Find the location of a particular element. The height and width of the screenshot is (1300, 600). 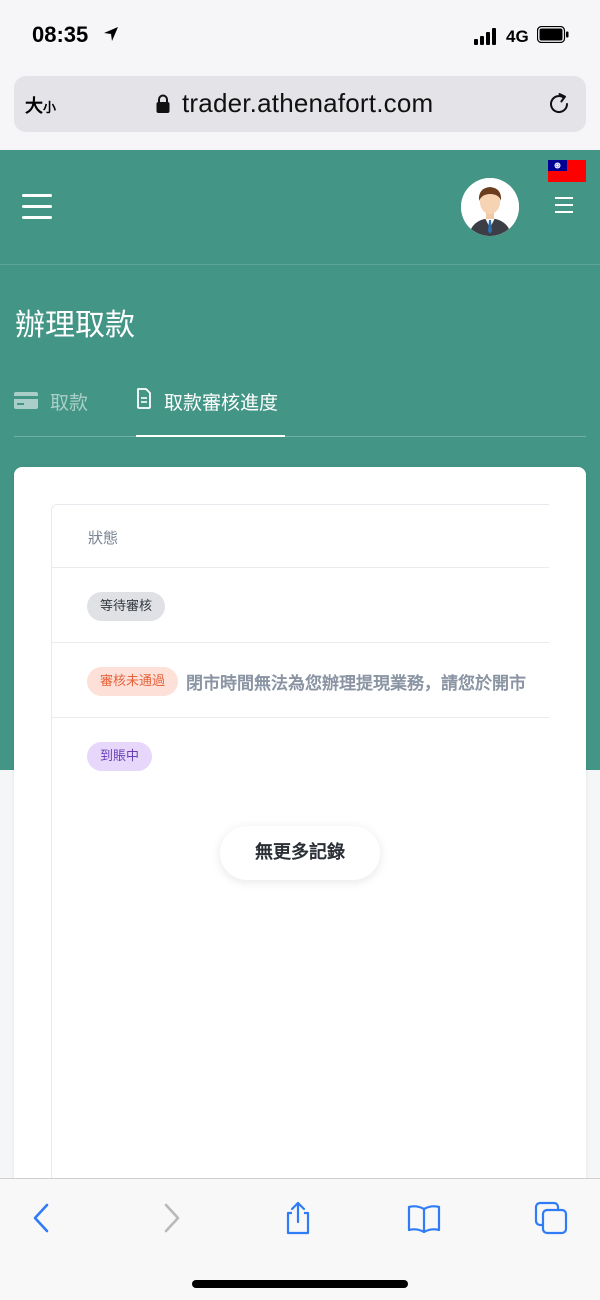

status-bar: 08:35 4G is located at coordinates (300, 35).